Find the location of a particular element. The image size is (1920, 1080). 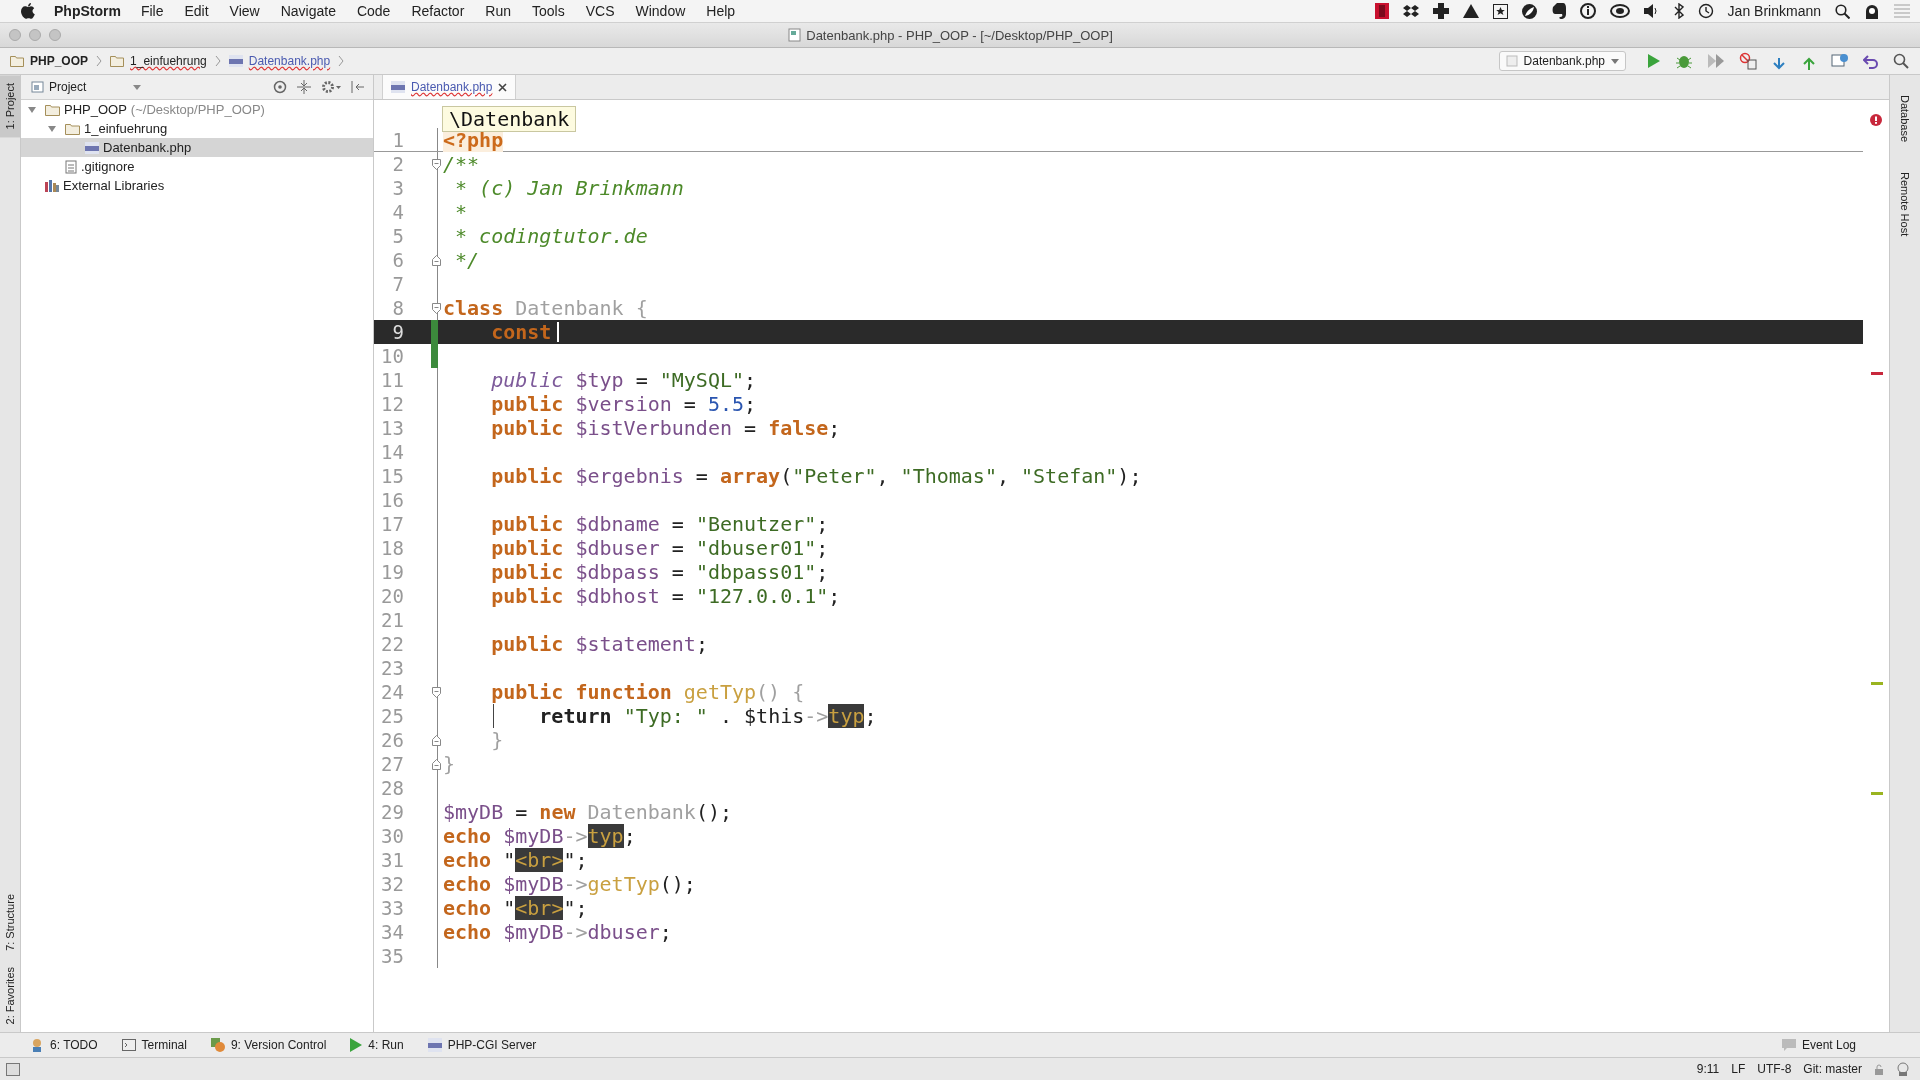

run-configuration-dropdown: Datenbank.php is located at coordinates (1562, 61).